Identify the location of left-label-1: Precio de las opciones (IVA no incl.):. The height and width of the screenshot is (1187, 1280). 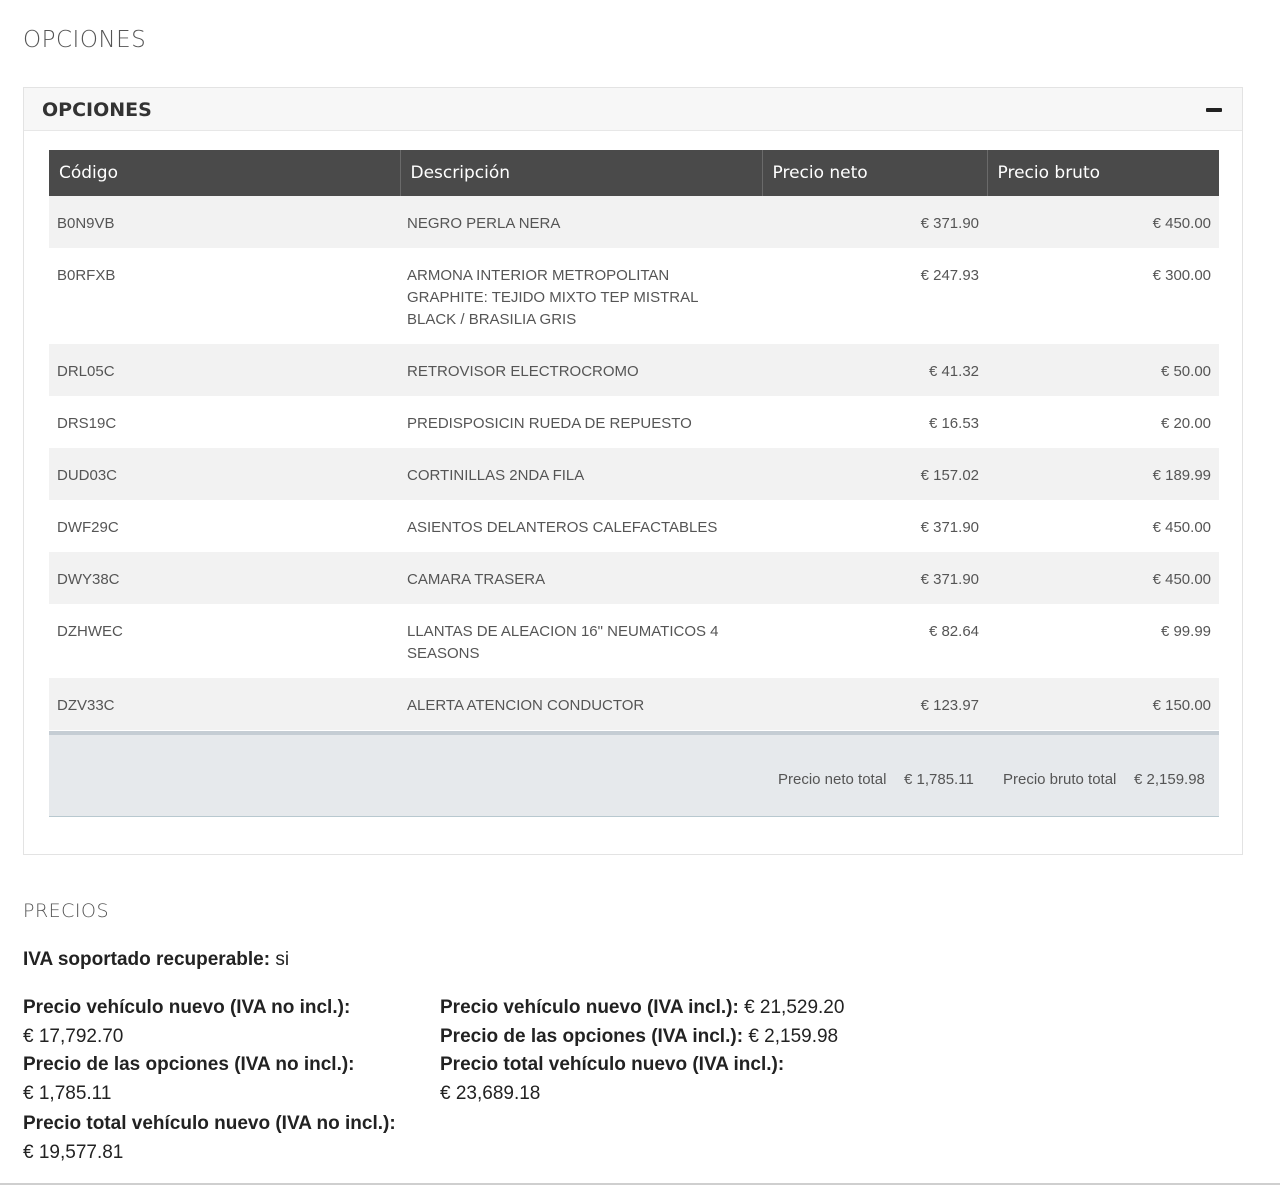
(189, 1064).